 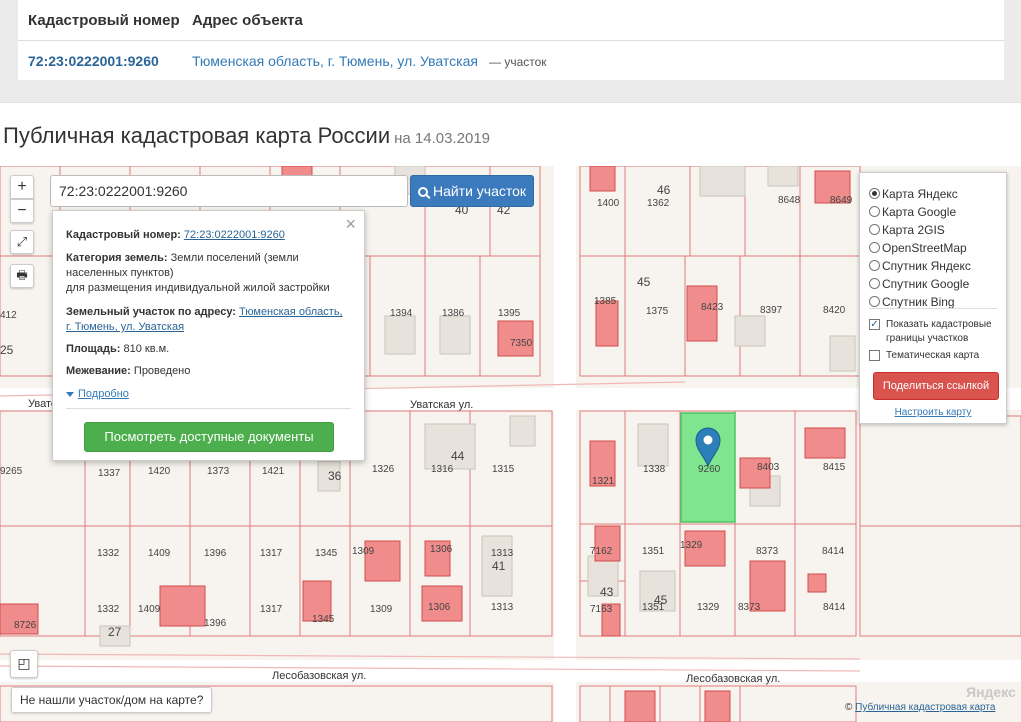 I want to click on svg-text: 1362, so click(x=658, y=203).